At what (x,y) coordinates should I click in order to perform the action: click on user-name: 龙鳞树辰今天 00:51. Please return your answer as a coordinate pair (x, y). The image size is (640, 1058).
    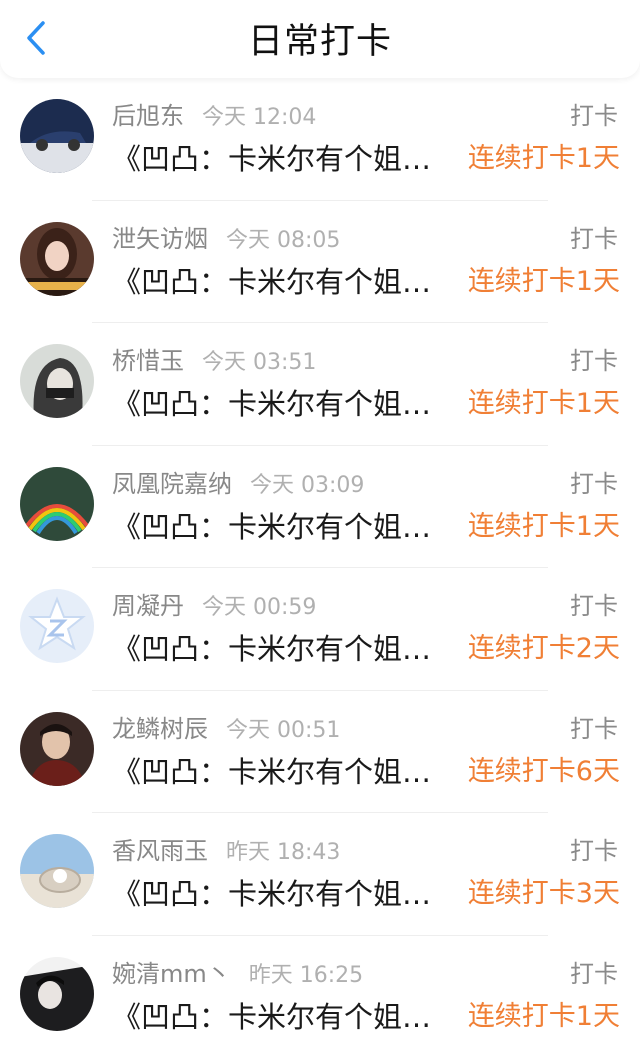
    Looking at the image, I should click on (226, 730).